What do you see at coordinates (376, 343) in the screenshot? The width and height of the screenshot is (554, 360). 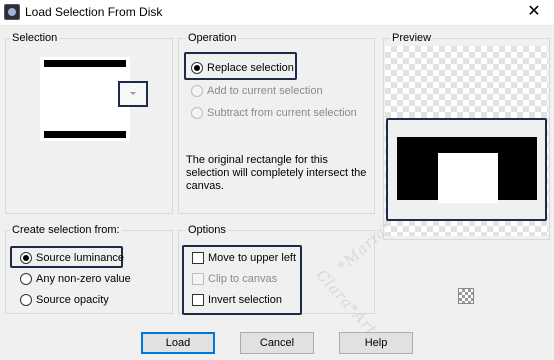 I see `help-button: Help` at bounding box center [376, 343].